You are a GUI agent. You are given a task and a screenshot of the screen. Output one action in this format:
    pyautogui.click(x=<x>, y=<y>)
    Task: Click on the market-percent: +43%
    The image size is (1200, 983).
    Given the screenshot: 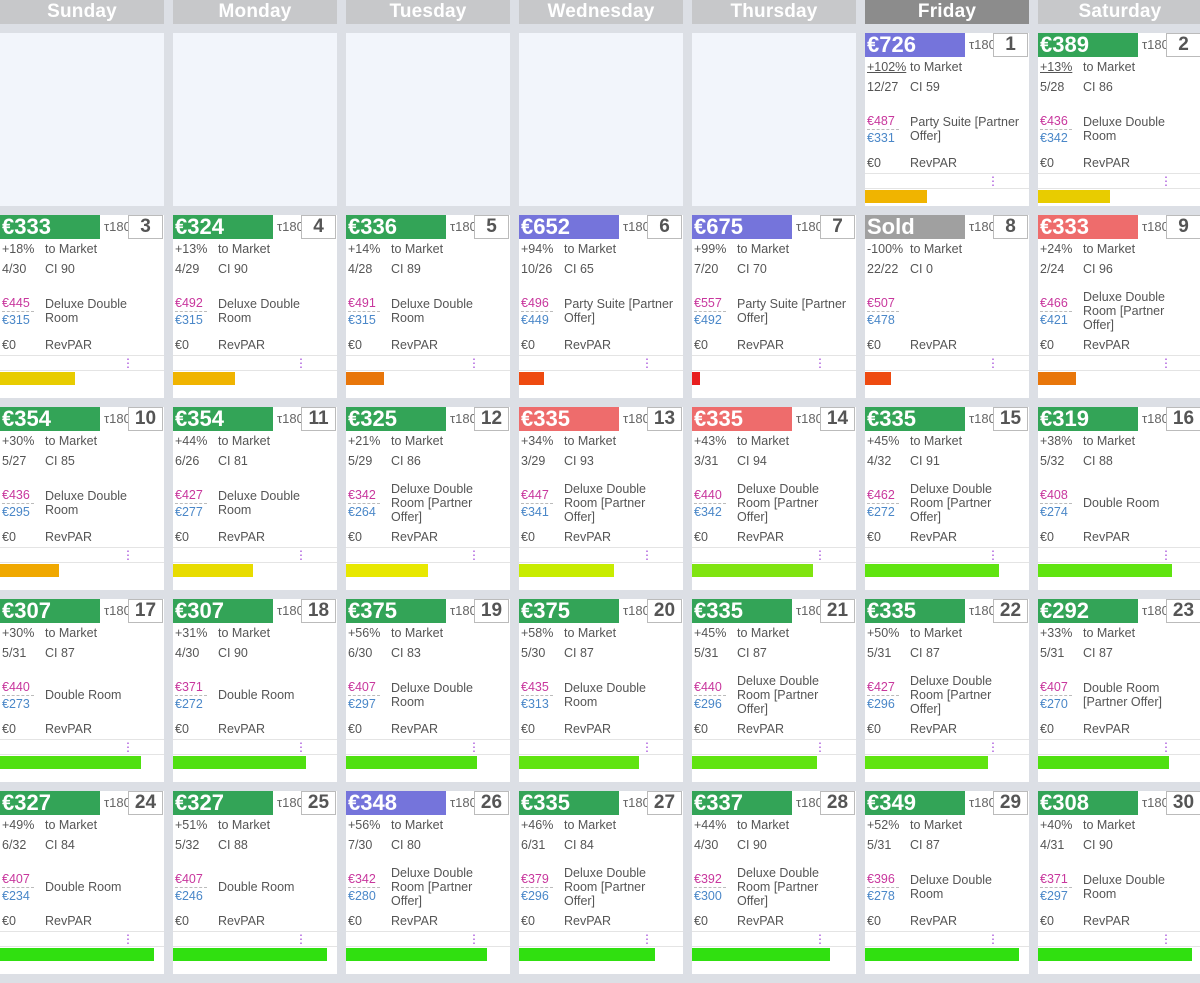 What is the action you would take?
    pyautogui.click(x=710, y=441)
    